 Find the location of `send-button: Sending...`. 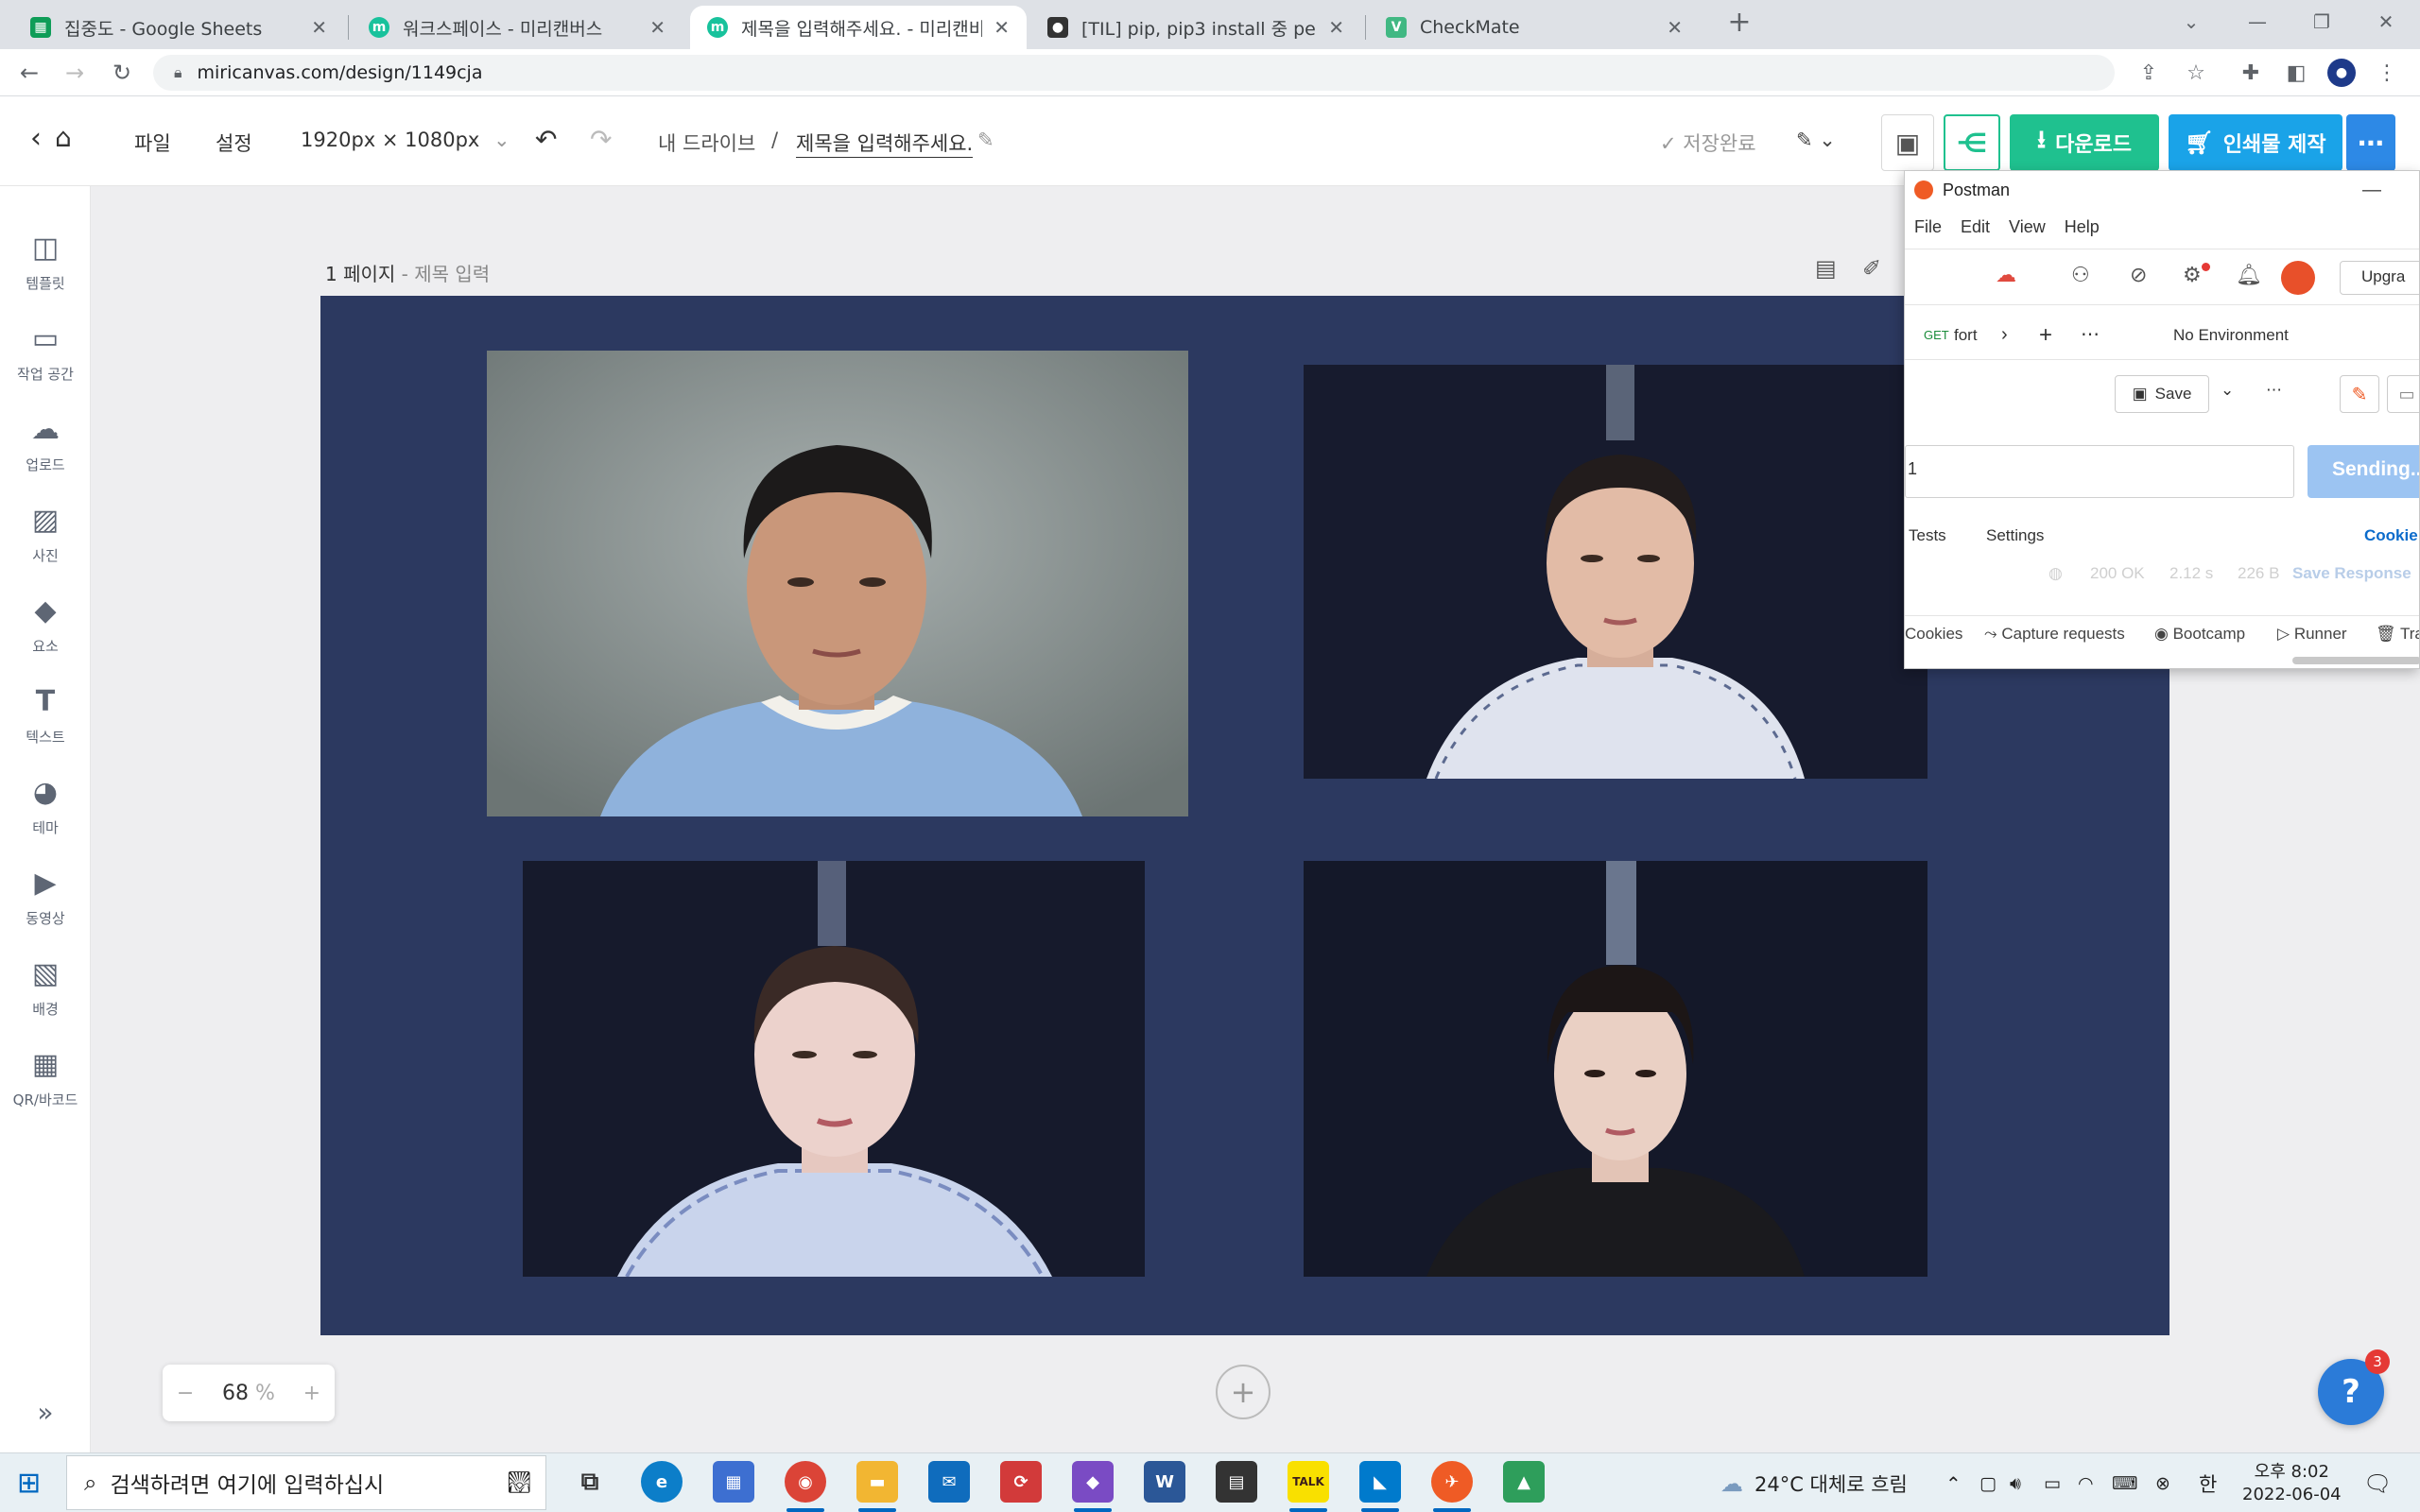

send-button: Sending... is located at coordinates (2363, 471).